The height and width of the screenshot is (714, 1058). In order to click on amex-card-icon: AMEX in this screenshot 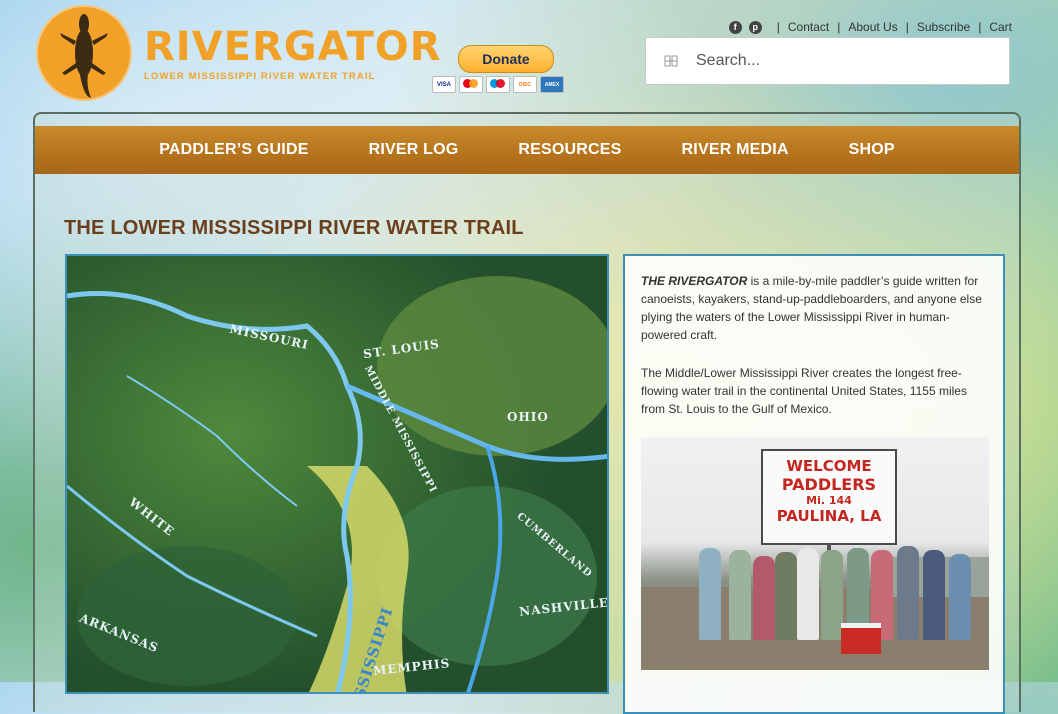, I will do `click(552, 84)`.